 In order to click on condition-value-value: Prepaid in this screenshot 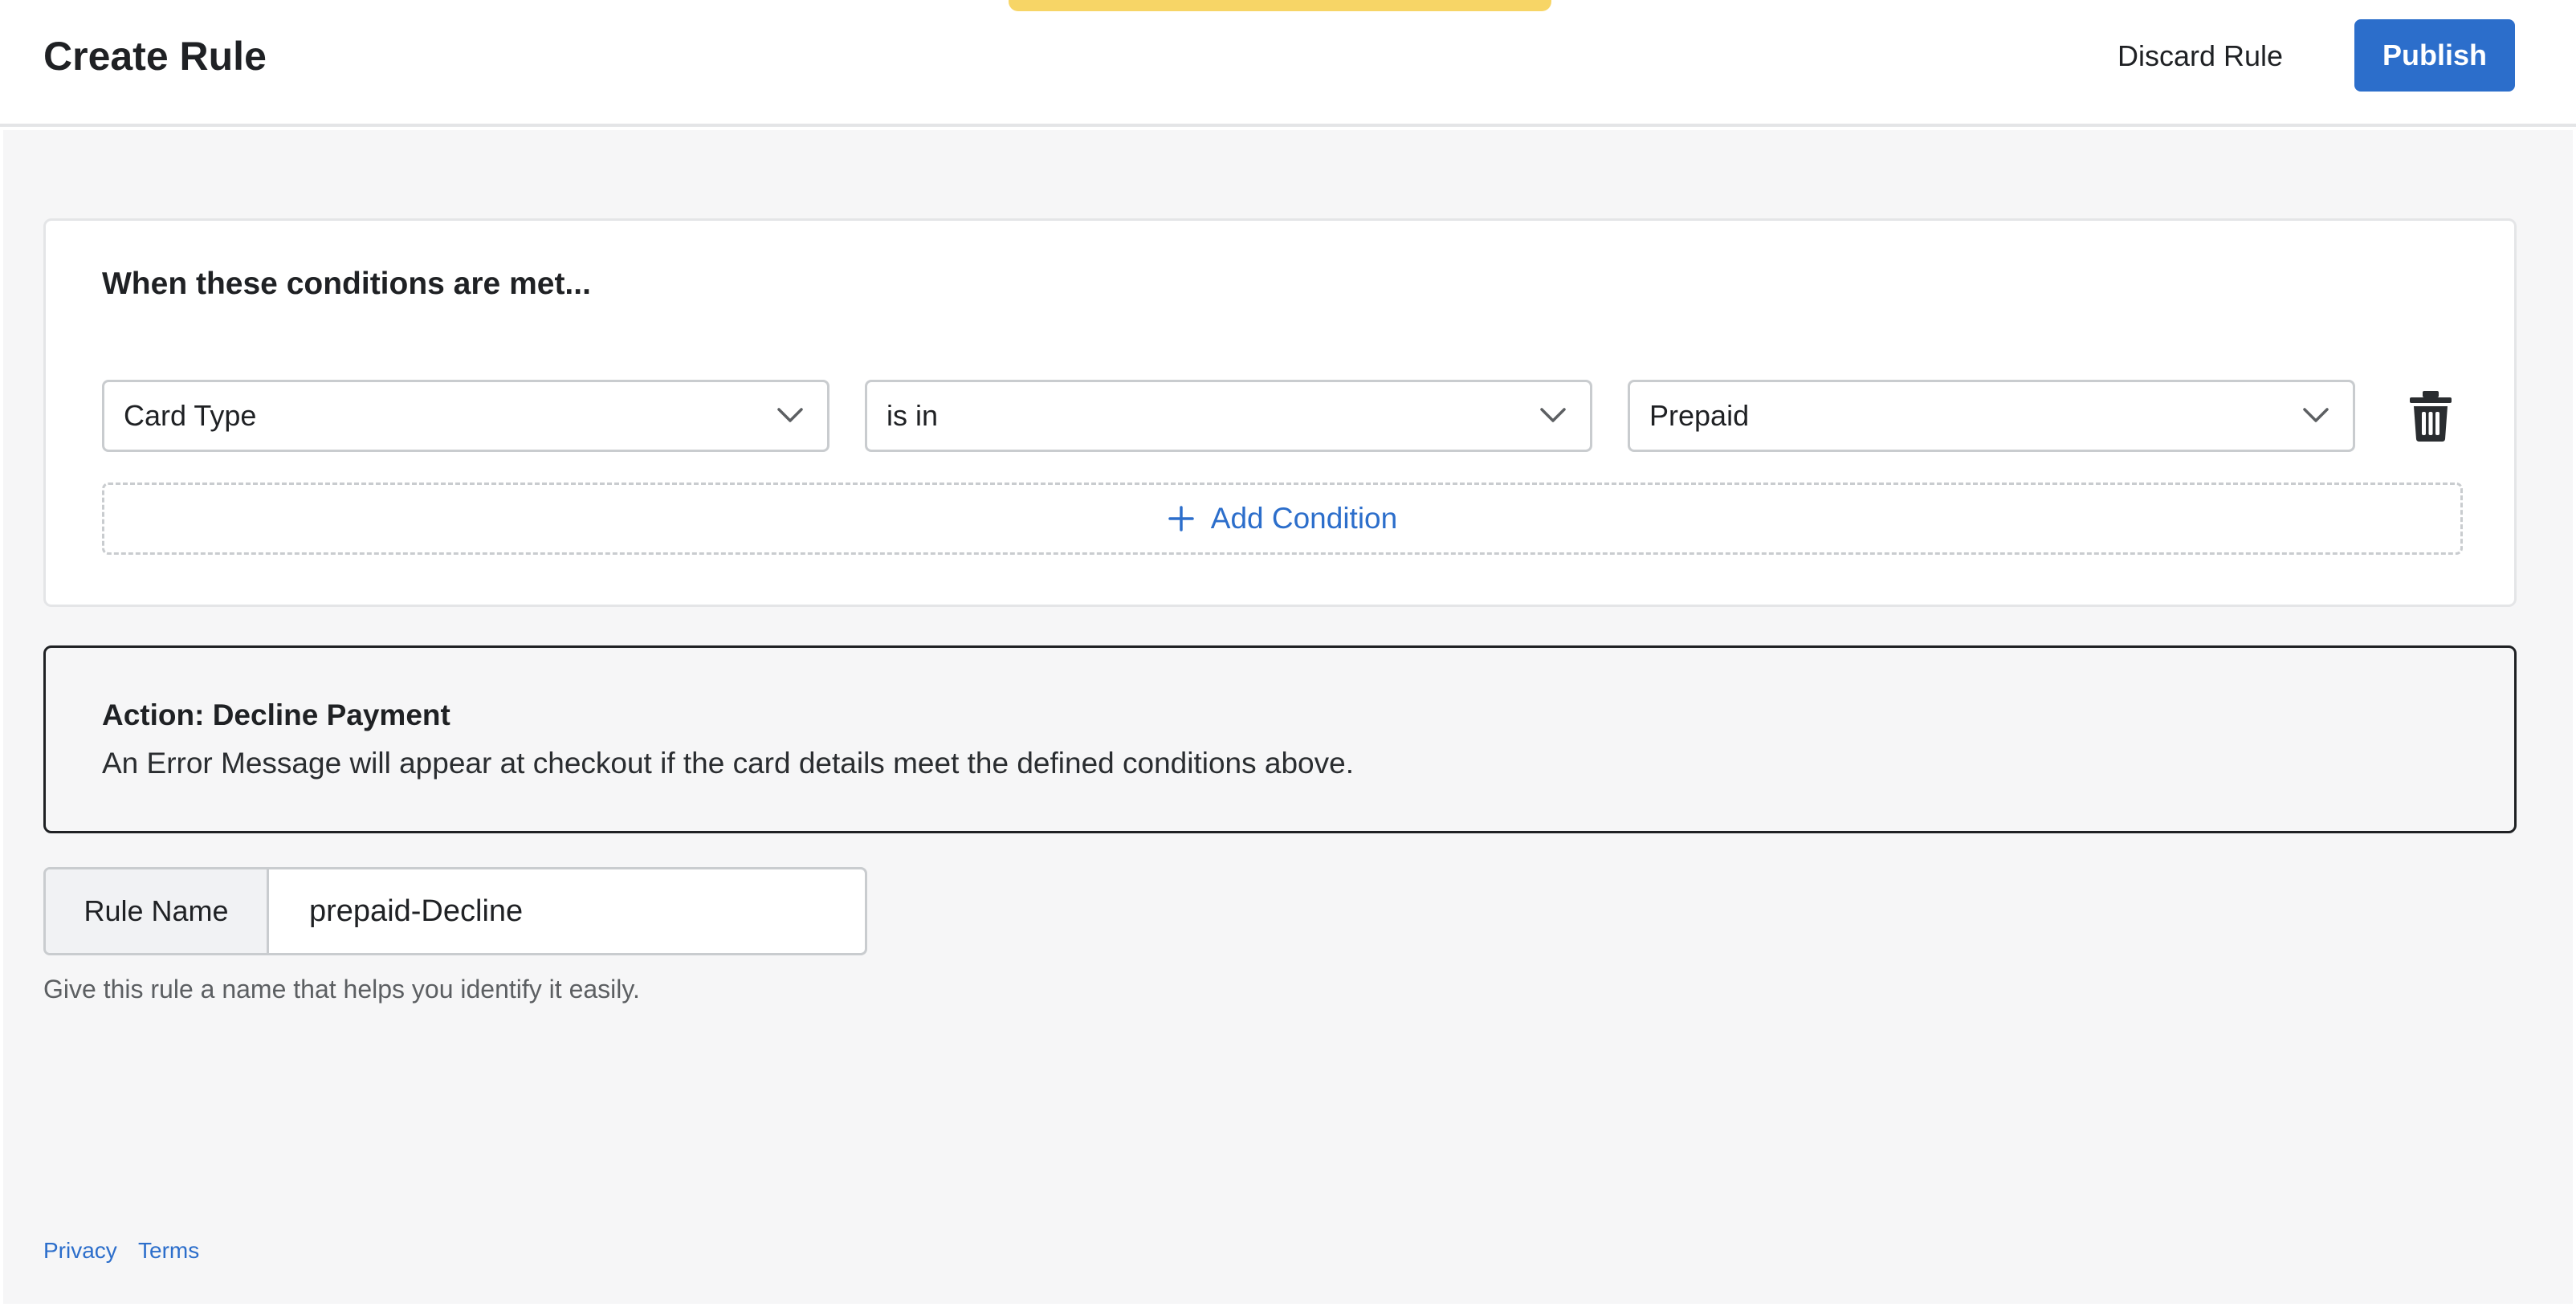, I will do `click(1700, 415)`.